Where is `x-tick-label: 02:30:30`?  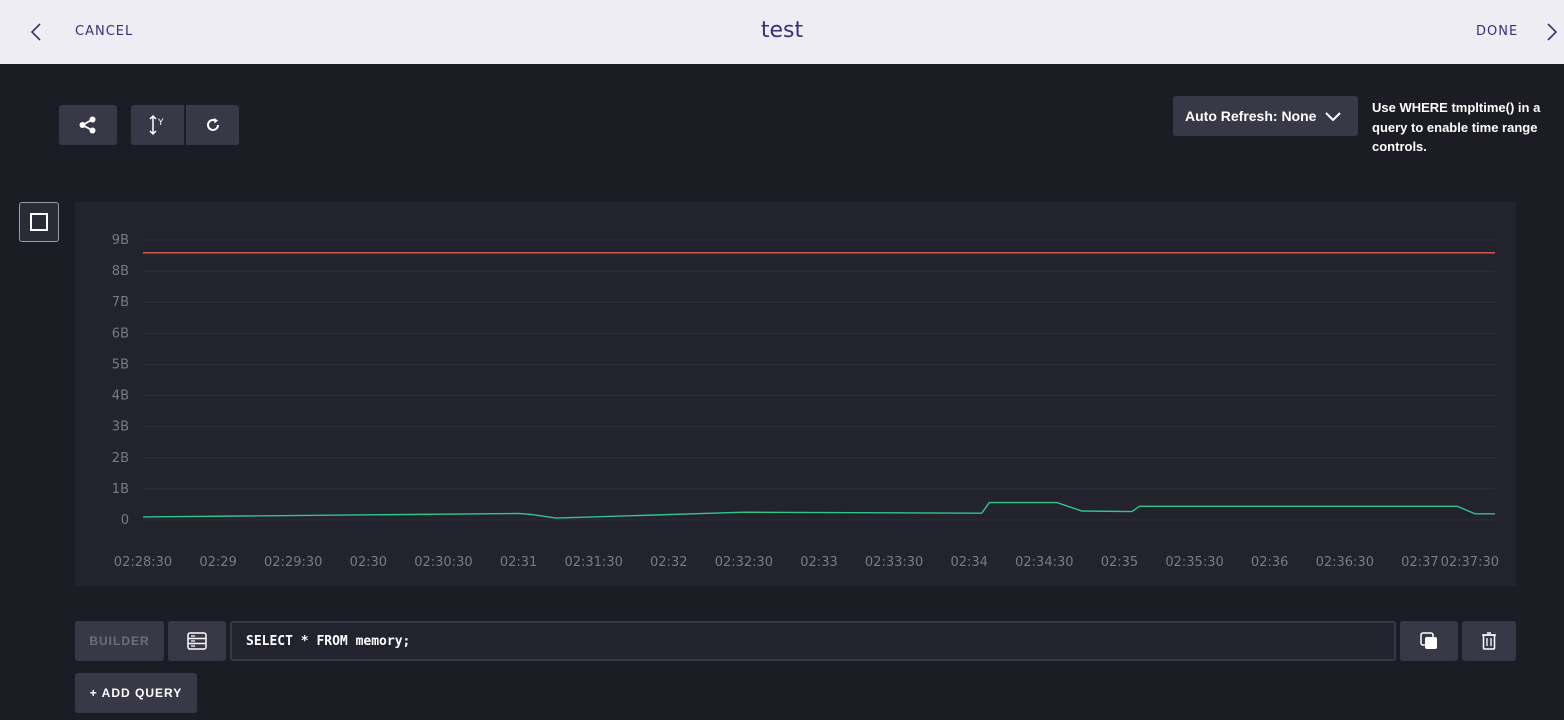 x-tick-label: 02:30:30 is located at coordinates (443, 562).